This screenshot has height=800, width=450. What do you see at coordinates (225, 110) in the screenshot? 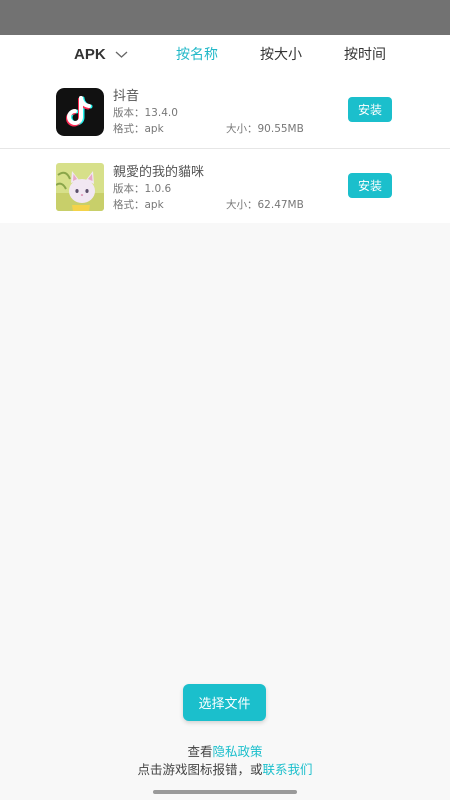
I see `list-item: 抖音 版本：13.4.0 格式：apk 大小：90.55MB 安装` at bounding box center [225, 110].